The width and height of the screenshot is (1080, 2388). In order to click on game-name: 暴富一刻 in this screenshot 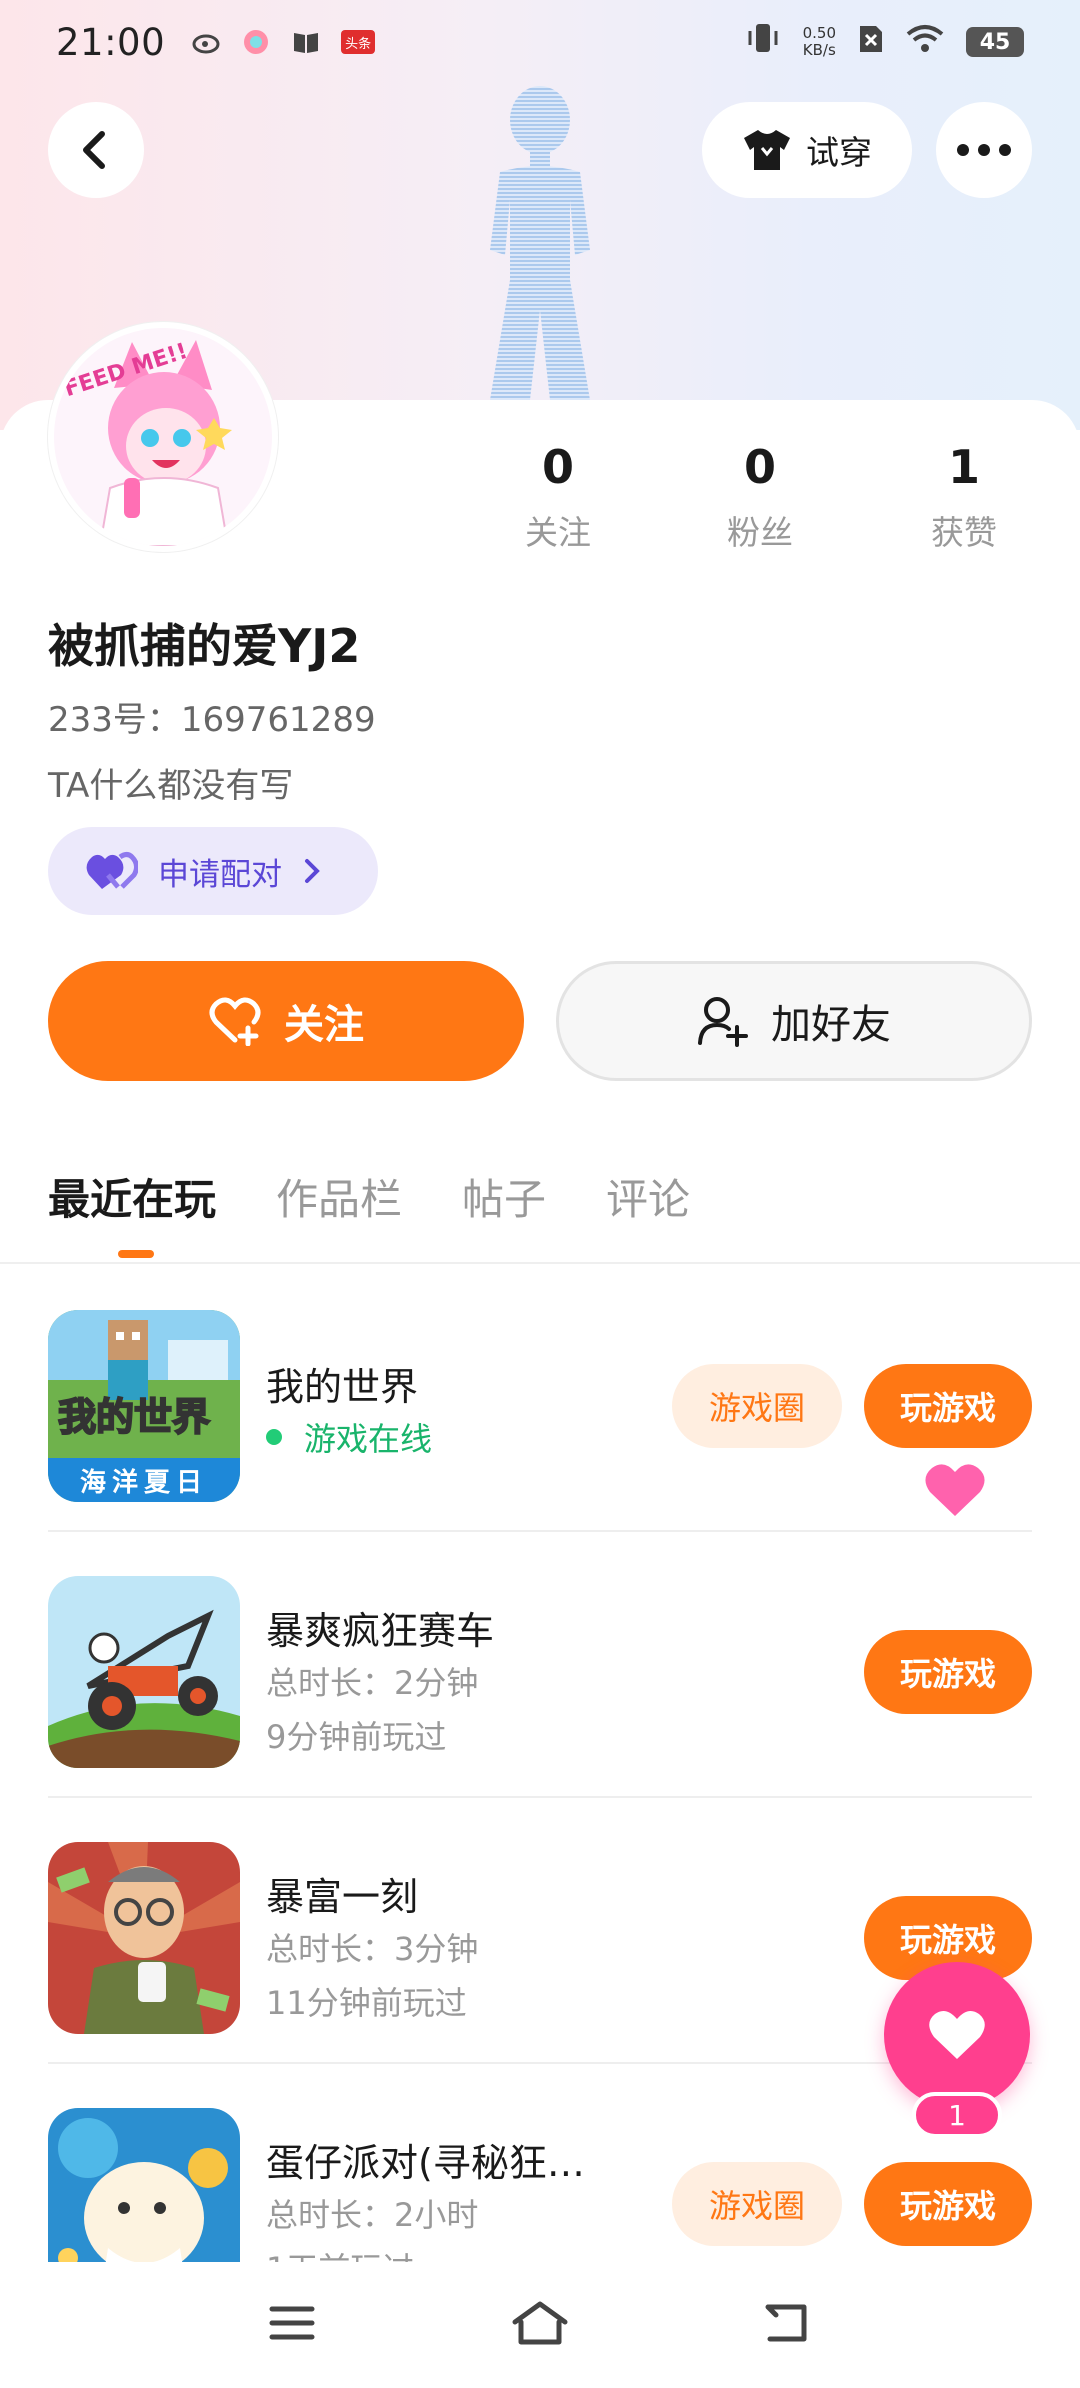, I will do `click(342, 1897)`.